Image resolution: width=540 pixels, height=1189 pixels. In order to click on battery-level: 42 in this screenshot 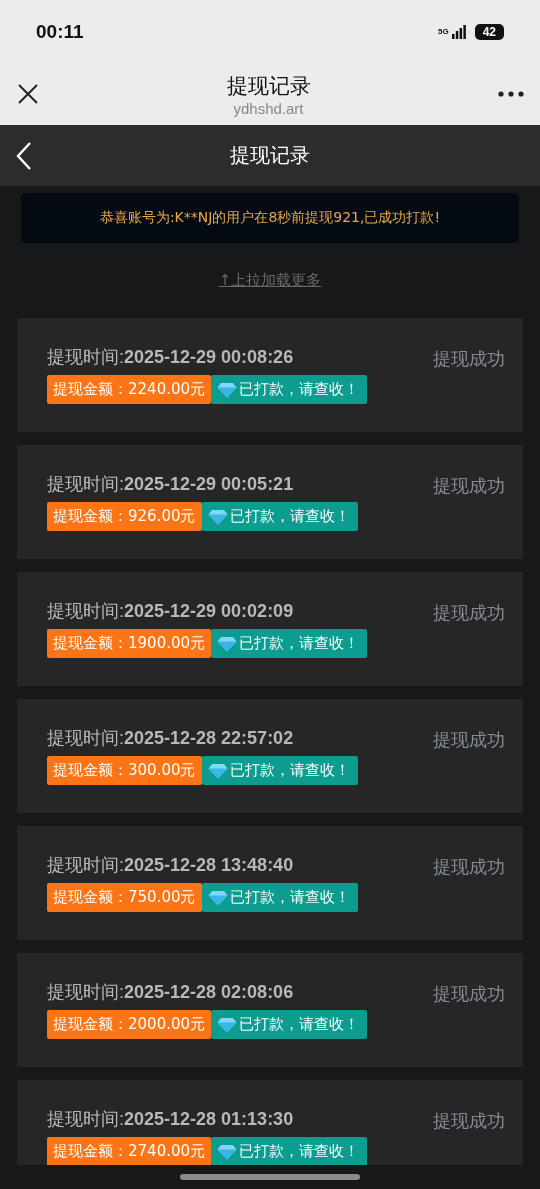, I will do `click(489, 31)`.